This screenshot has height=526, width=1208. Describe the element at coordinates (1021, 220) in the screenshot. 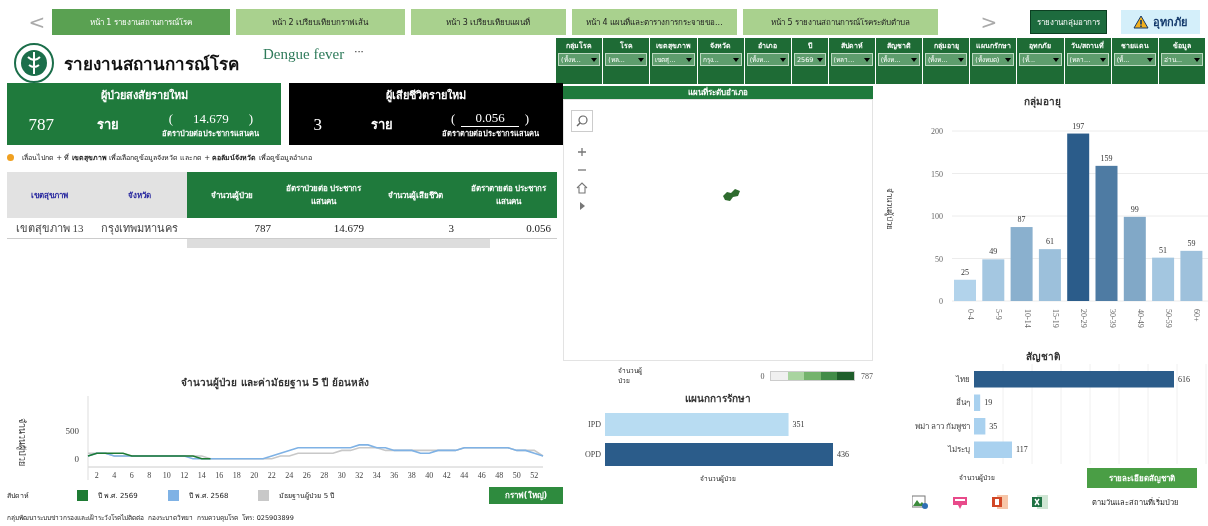

I see `value-label: 87` at that location.